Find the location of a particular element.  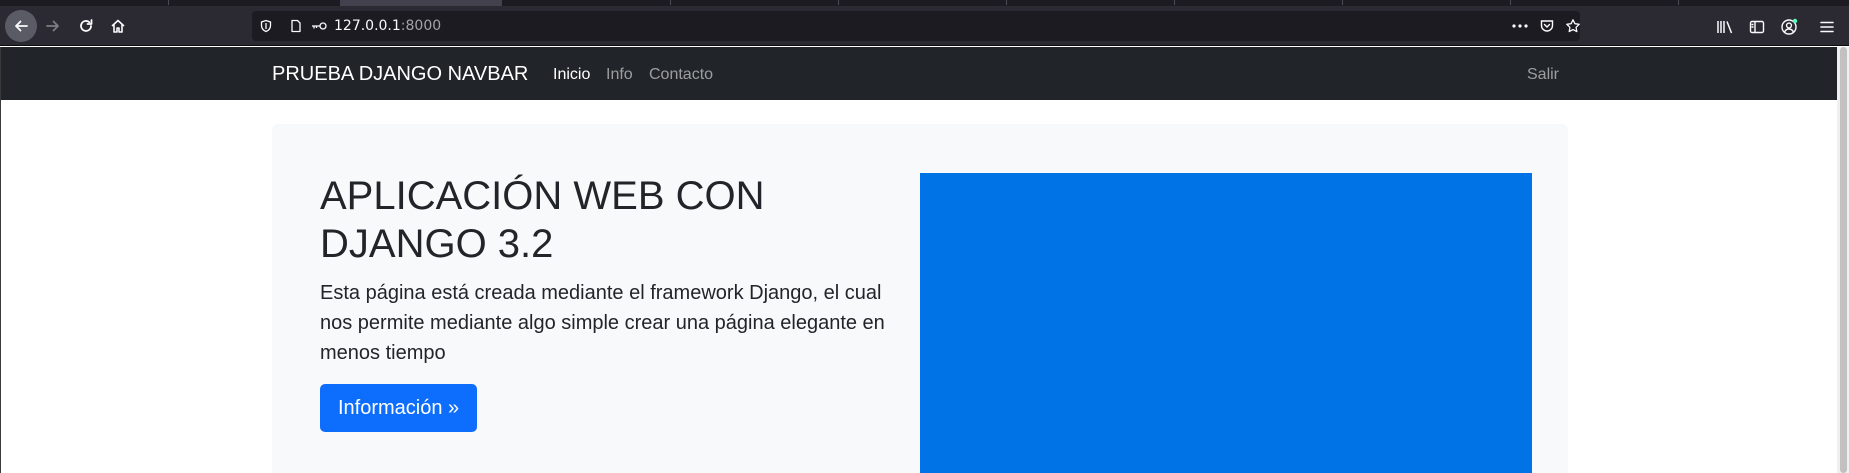

more-actions-icon is located at coordinates (1520, 26).